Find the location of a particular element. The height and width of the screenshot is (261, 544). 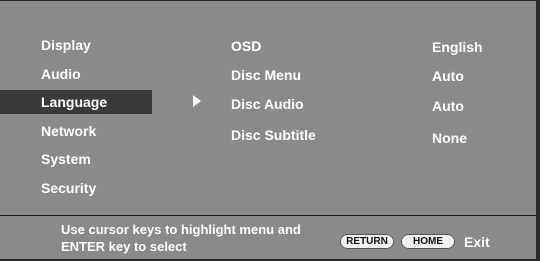

setting-disc-audio-value: Auto is located at coordinates (448, 106).